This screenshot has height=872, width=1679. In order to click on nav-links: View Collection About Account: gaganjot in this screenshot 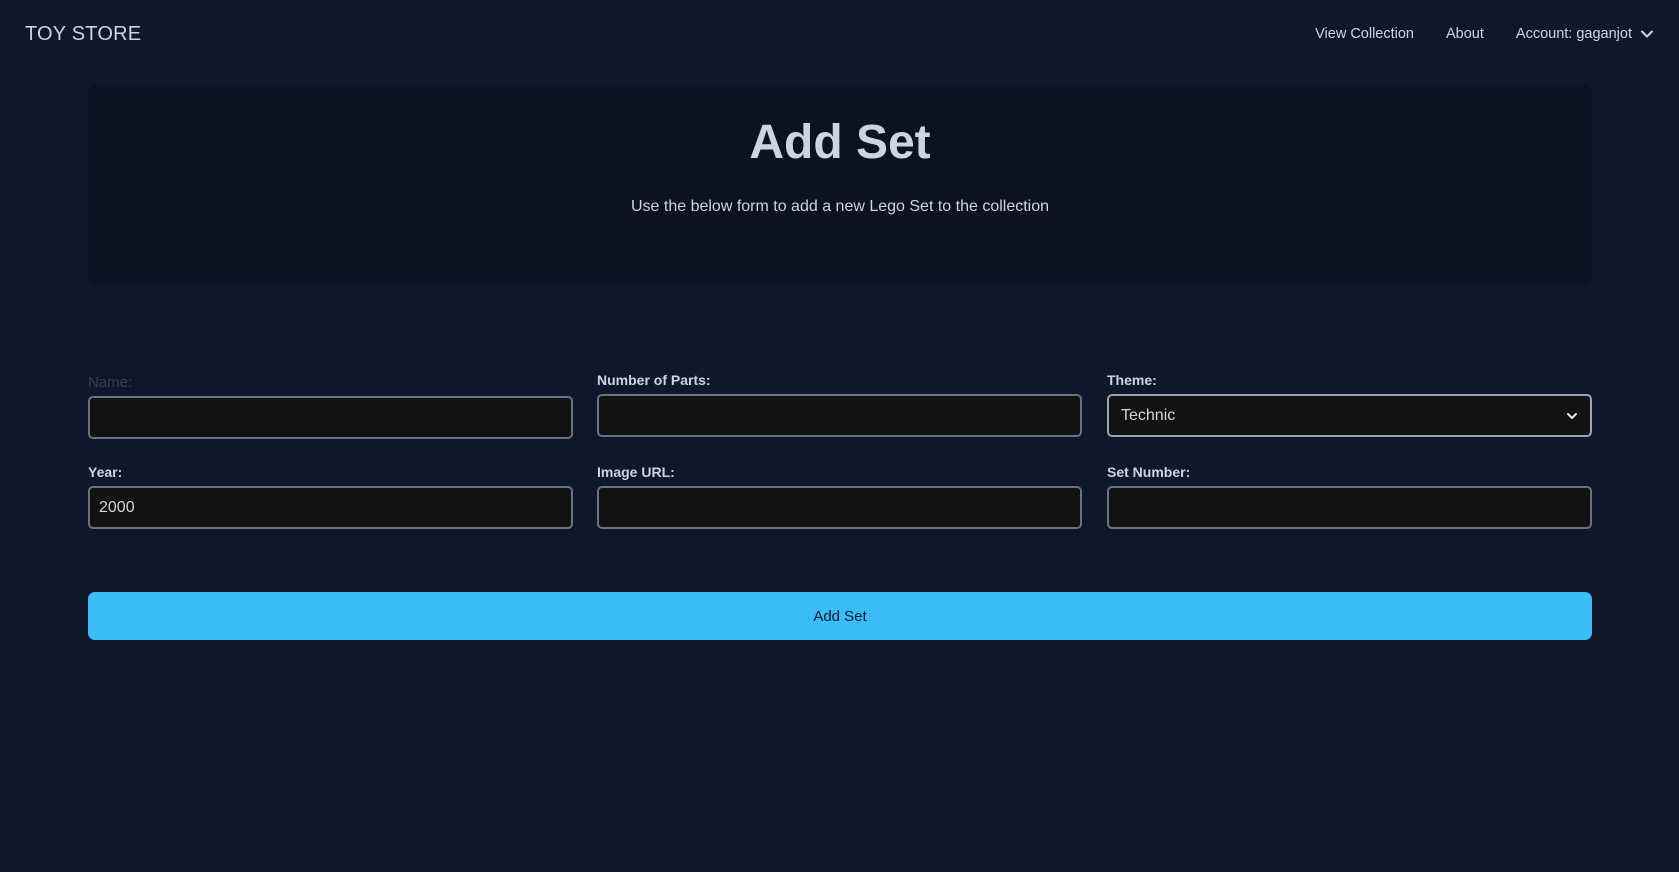, I will do `click(1476, 34)`.